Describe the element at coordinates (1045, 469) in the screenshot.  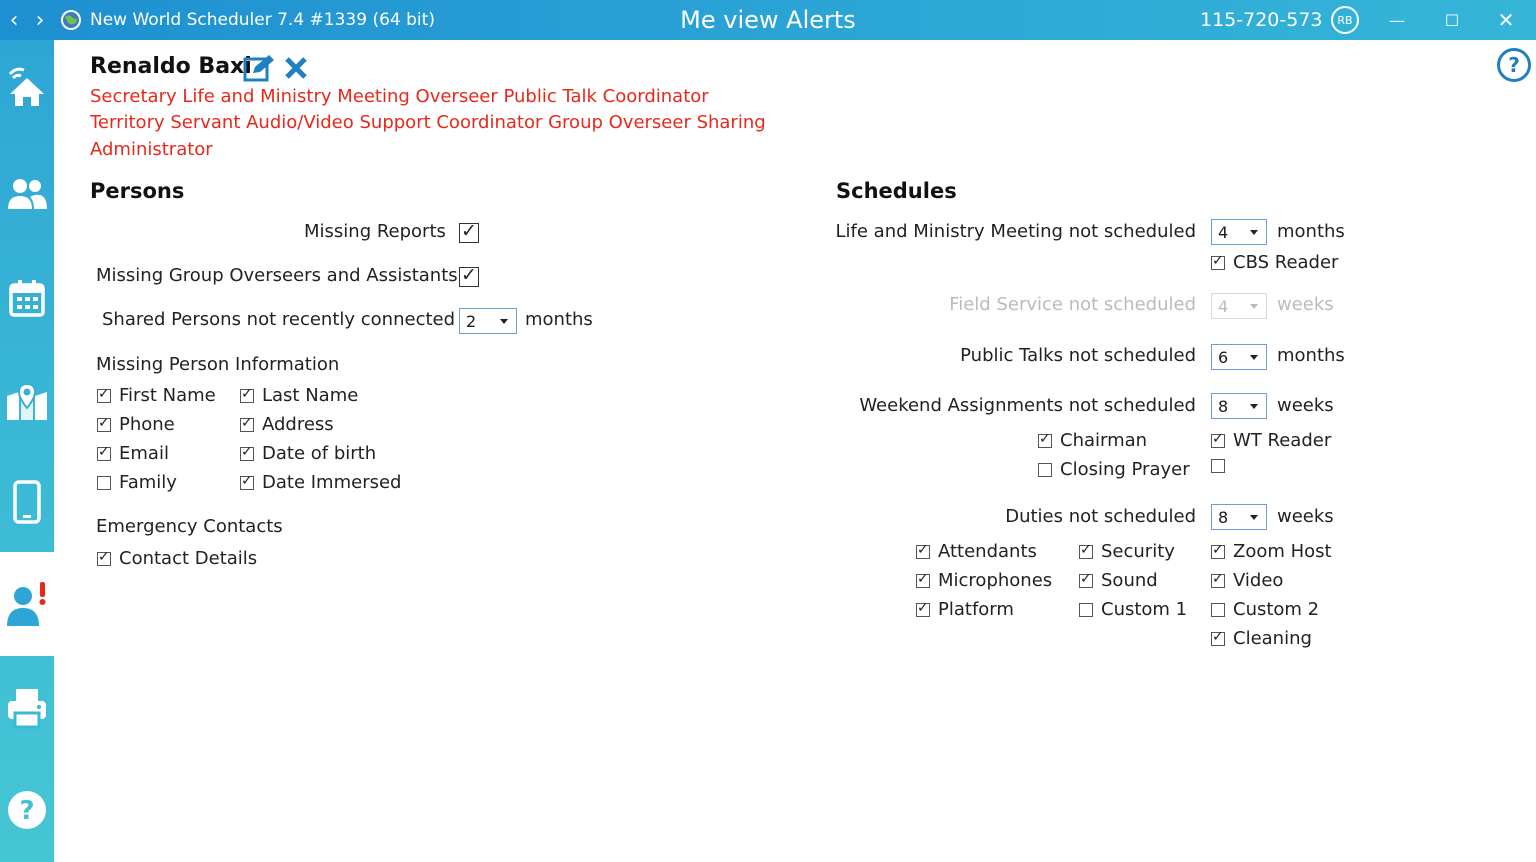
I see `closing-prayer-checkbox` at that location.